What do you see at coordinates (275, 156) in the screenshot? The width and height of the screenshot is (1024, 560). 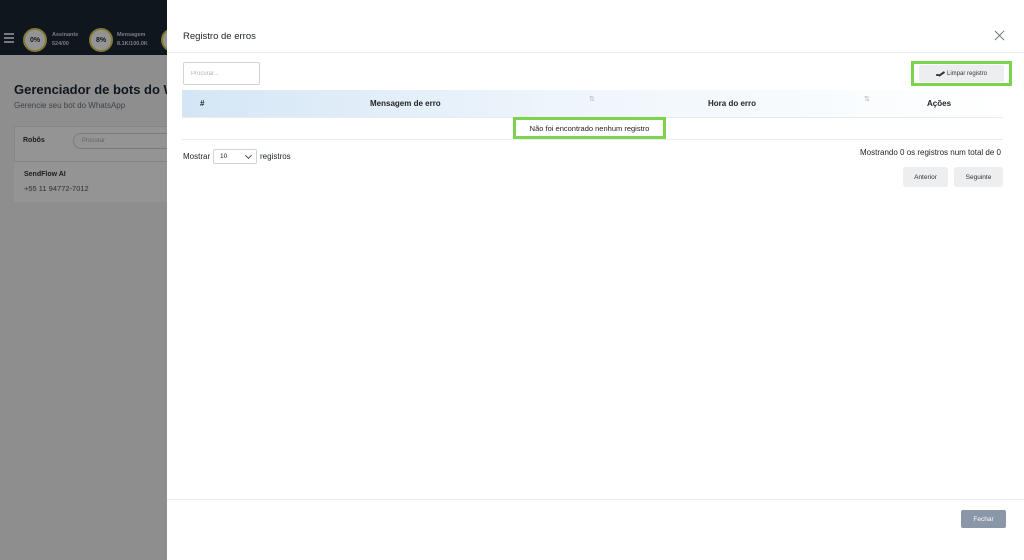 I see `length-label-after: registros` at bounding box center [275, 156].